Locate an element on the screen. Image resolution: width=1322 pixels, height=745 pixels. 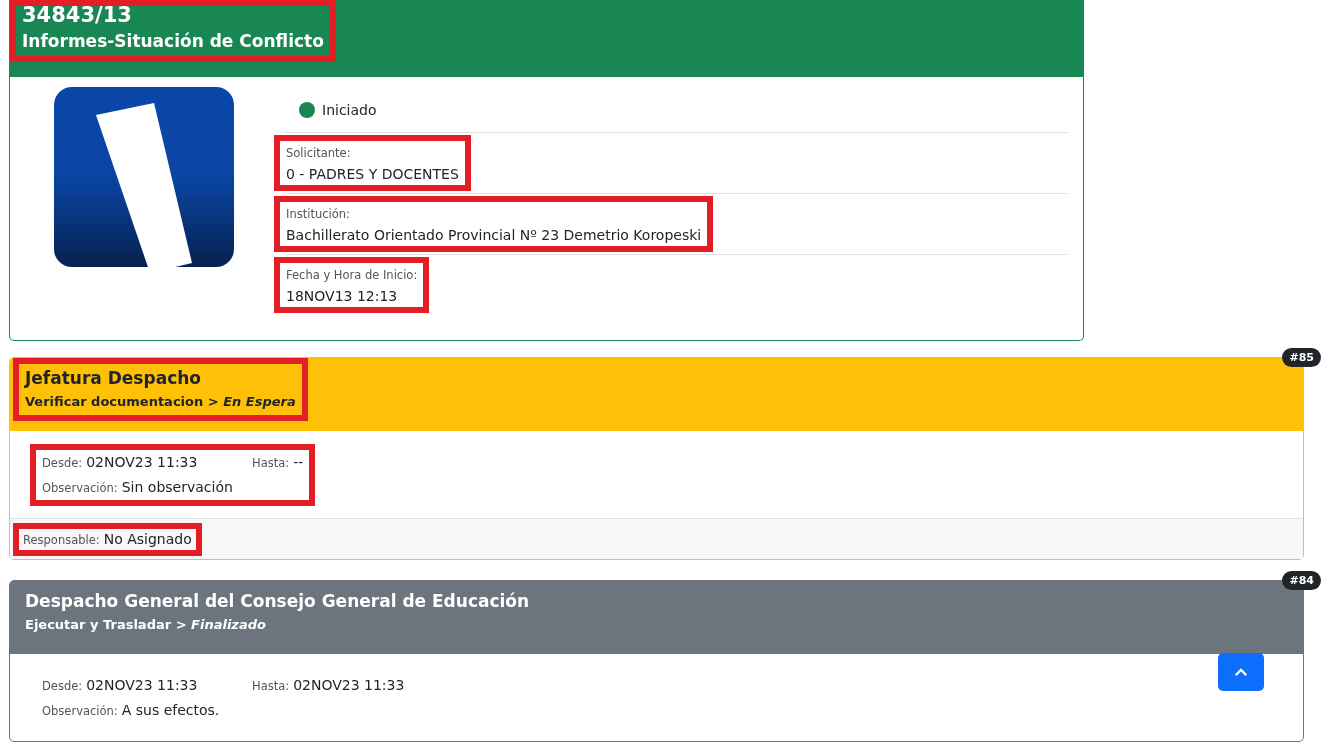
office-name: Jefatura Despacho is located at coordinates (113, 378).